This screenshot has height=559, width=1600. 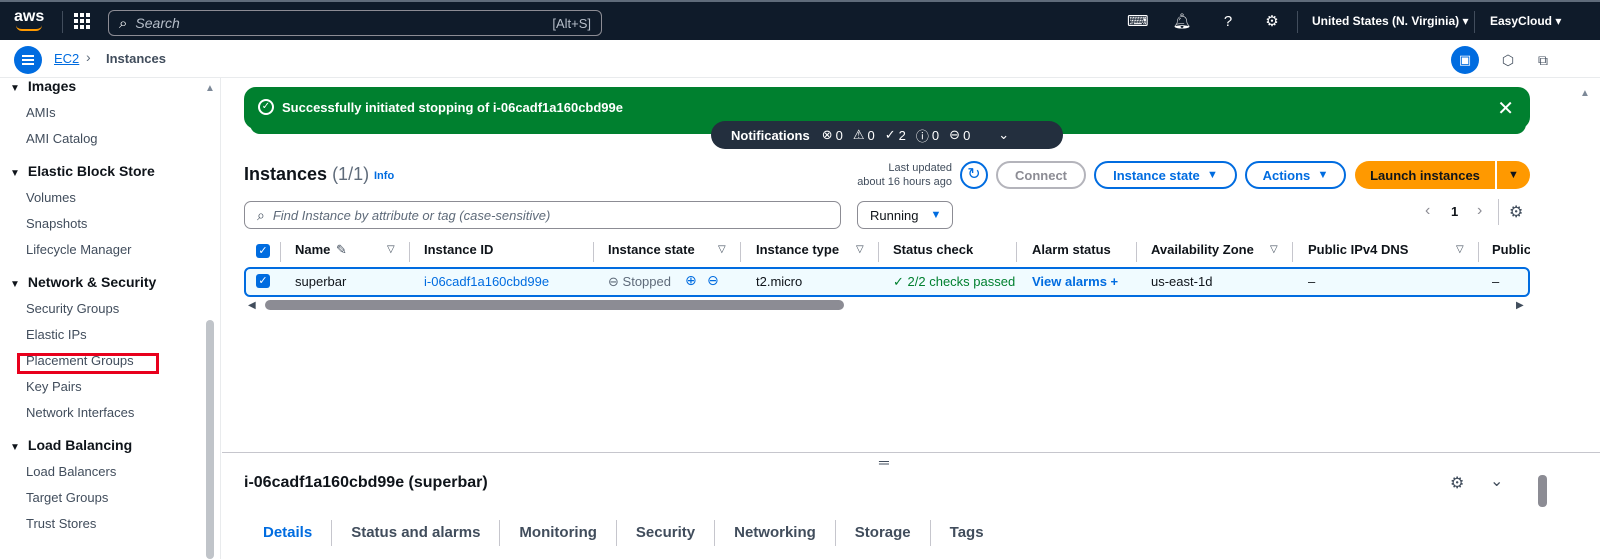 What do you see at coordinates (82, 171) in the screenshot?
I see `sidebar-section-ebs: Elastic Block Store` at bounding box center [82, 171].